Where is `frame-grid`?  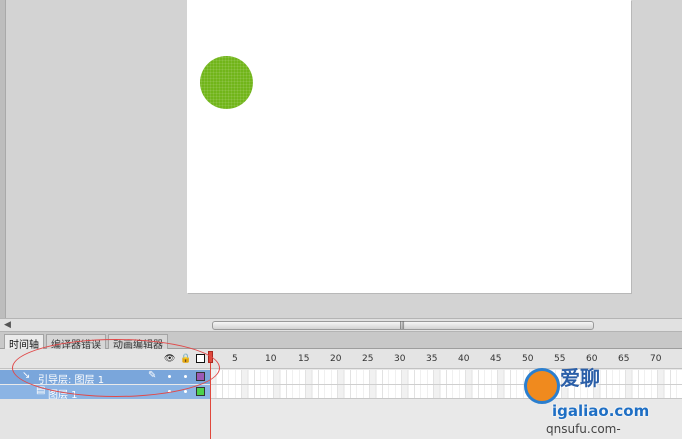 frame-grid is located at coordinates (446, 384).